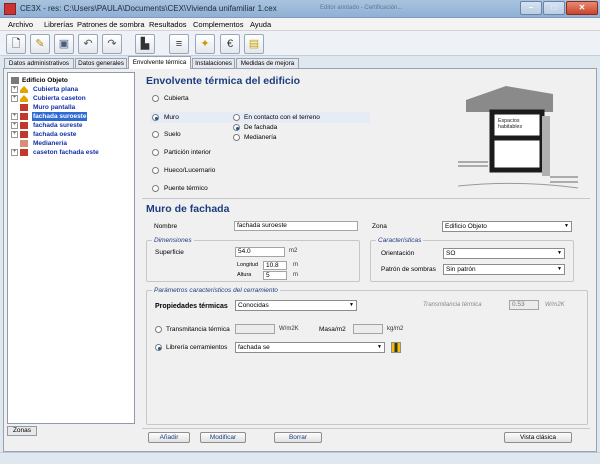 The height and width of the screenshot is (464, 600). I want to click on building-button: ▙, so click(145, 44).